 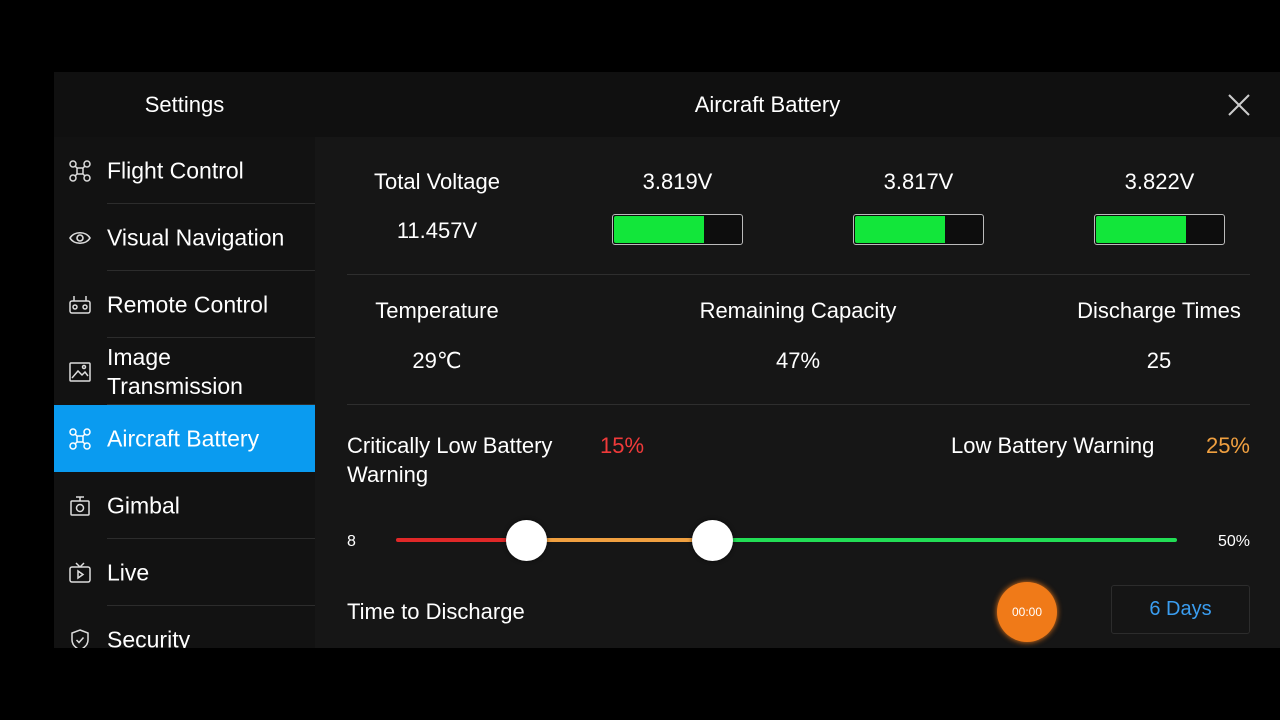 I want to click on sidebar-item-label: Image Transmission, so click(x=175, y=371).